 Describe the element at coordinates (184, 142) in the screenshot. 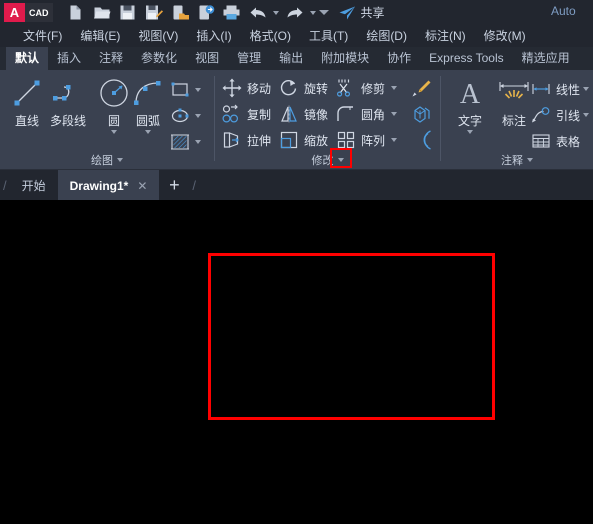

I see `draw-hatch-button` at that location.